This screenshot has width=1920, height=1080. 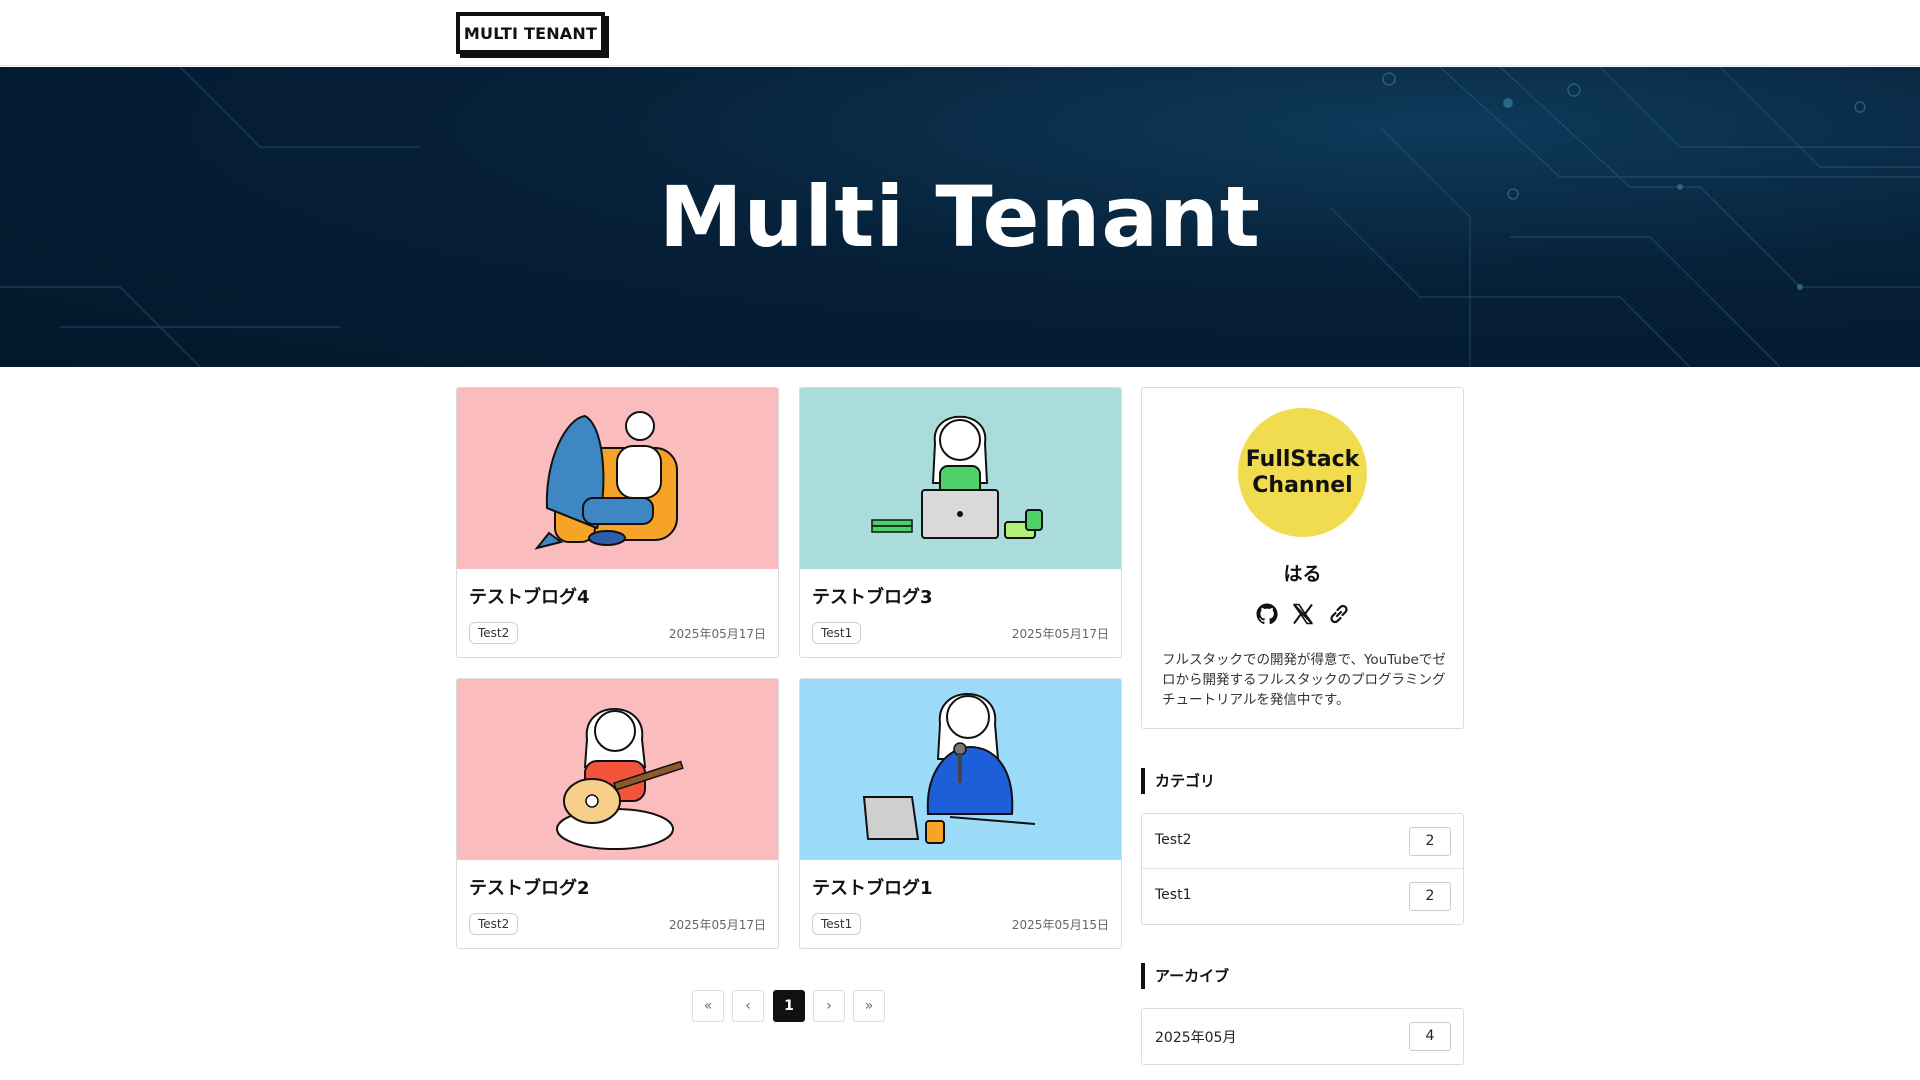 I want to click on categories-heading: カテゴリ, so click(x=1178, y=781).